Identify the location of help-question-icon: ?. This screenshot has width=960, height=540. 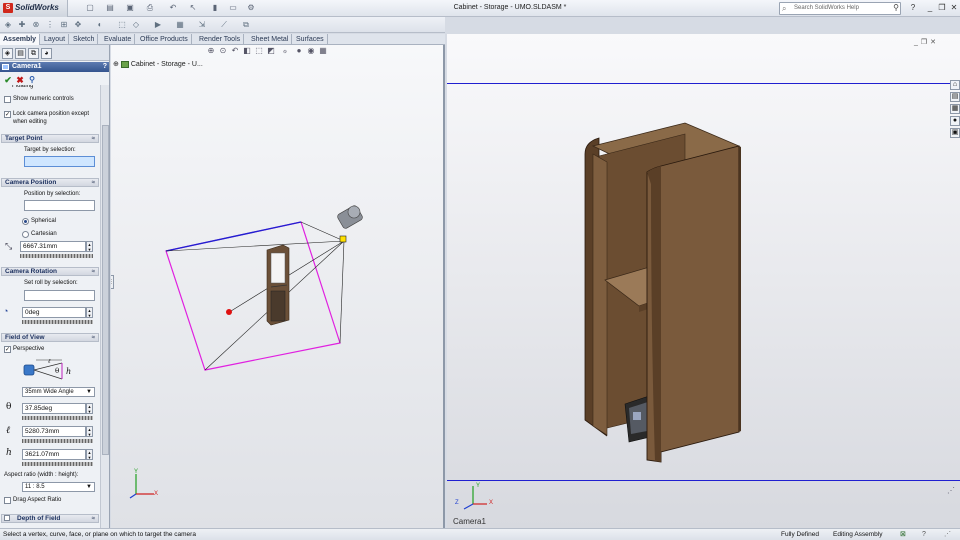
(913, 8).